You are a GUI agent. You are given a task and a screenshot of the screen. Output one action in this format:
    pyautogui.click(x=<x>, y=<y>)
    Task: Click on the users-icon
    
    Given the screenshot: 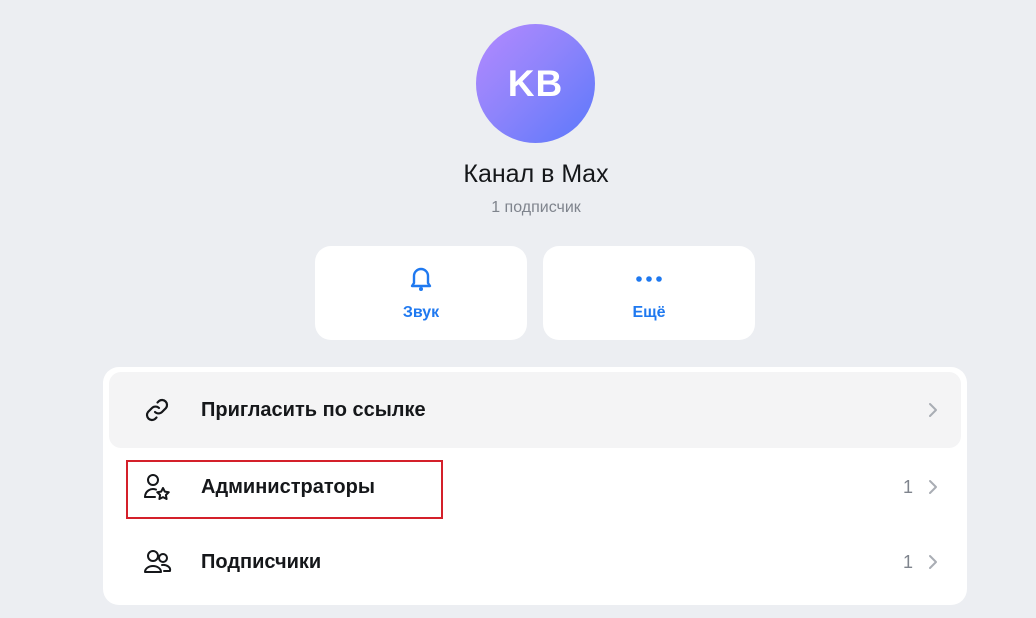 What is the action you would take?
    pyautogui.click(x=157, y=562)
    